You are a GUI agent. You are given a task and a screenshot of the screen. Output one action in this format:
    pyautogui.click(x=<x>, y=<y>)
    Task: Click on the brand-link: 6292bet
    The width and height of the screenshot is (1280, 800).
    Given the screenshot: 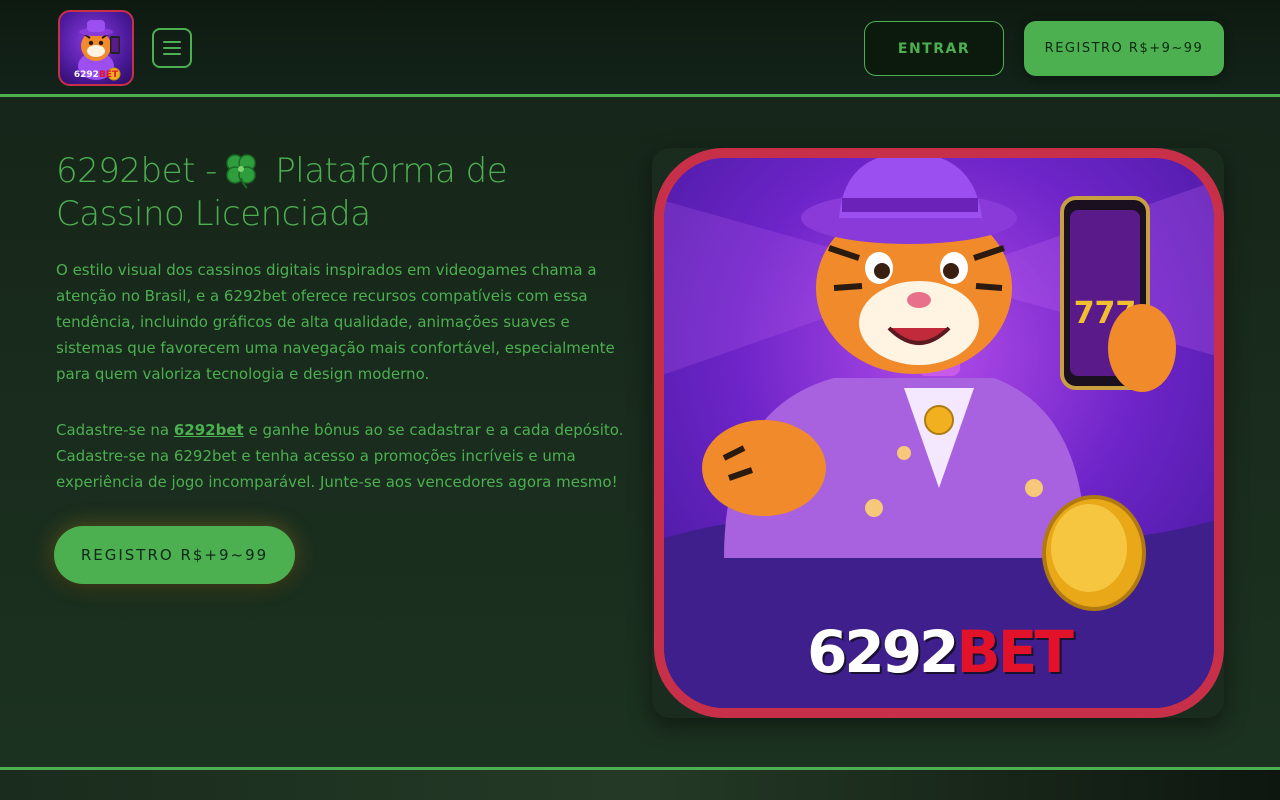 What is the action you would take?
    pyautogui.click(x=209, y=430)
    